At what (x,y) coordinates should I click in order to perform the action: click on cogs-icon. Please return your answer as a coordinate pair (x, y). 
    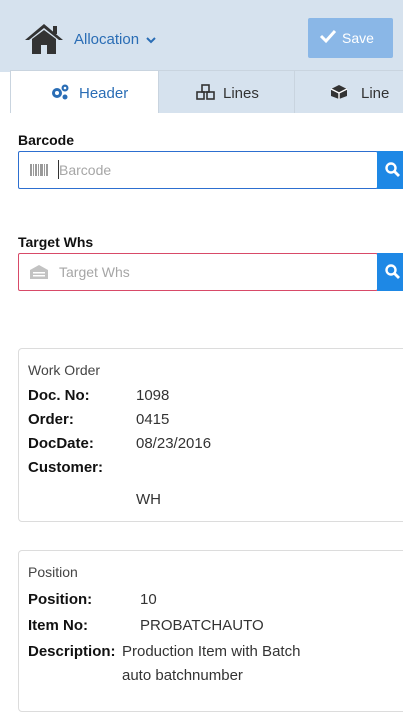
    Looking at the image, I should click on (60, 92).